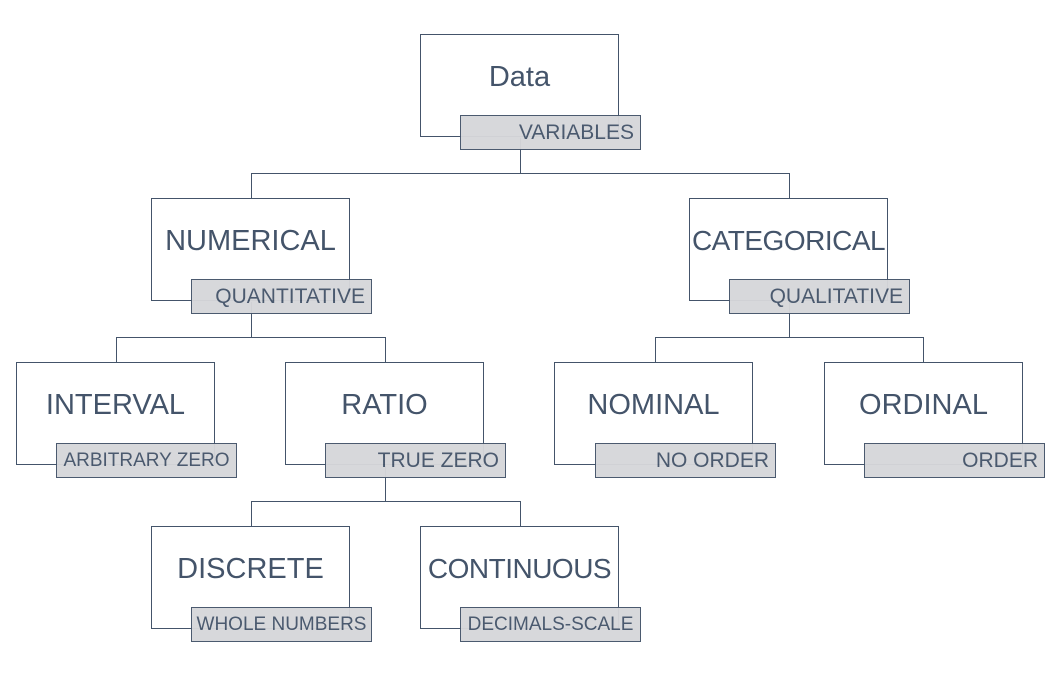 The width and height of the screenshot is (1059, 675). What do you see at coordinates (653, 405) in the screenshot?
I see `node-title: NOMINAL` at bounding box center [653, 405].